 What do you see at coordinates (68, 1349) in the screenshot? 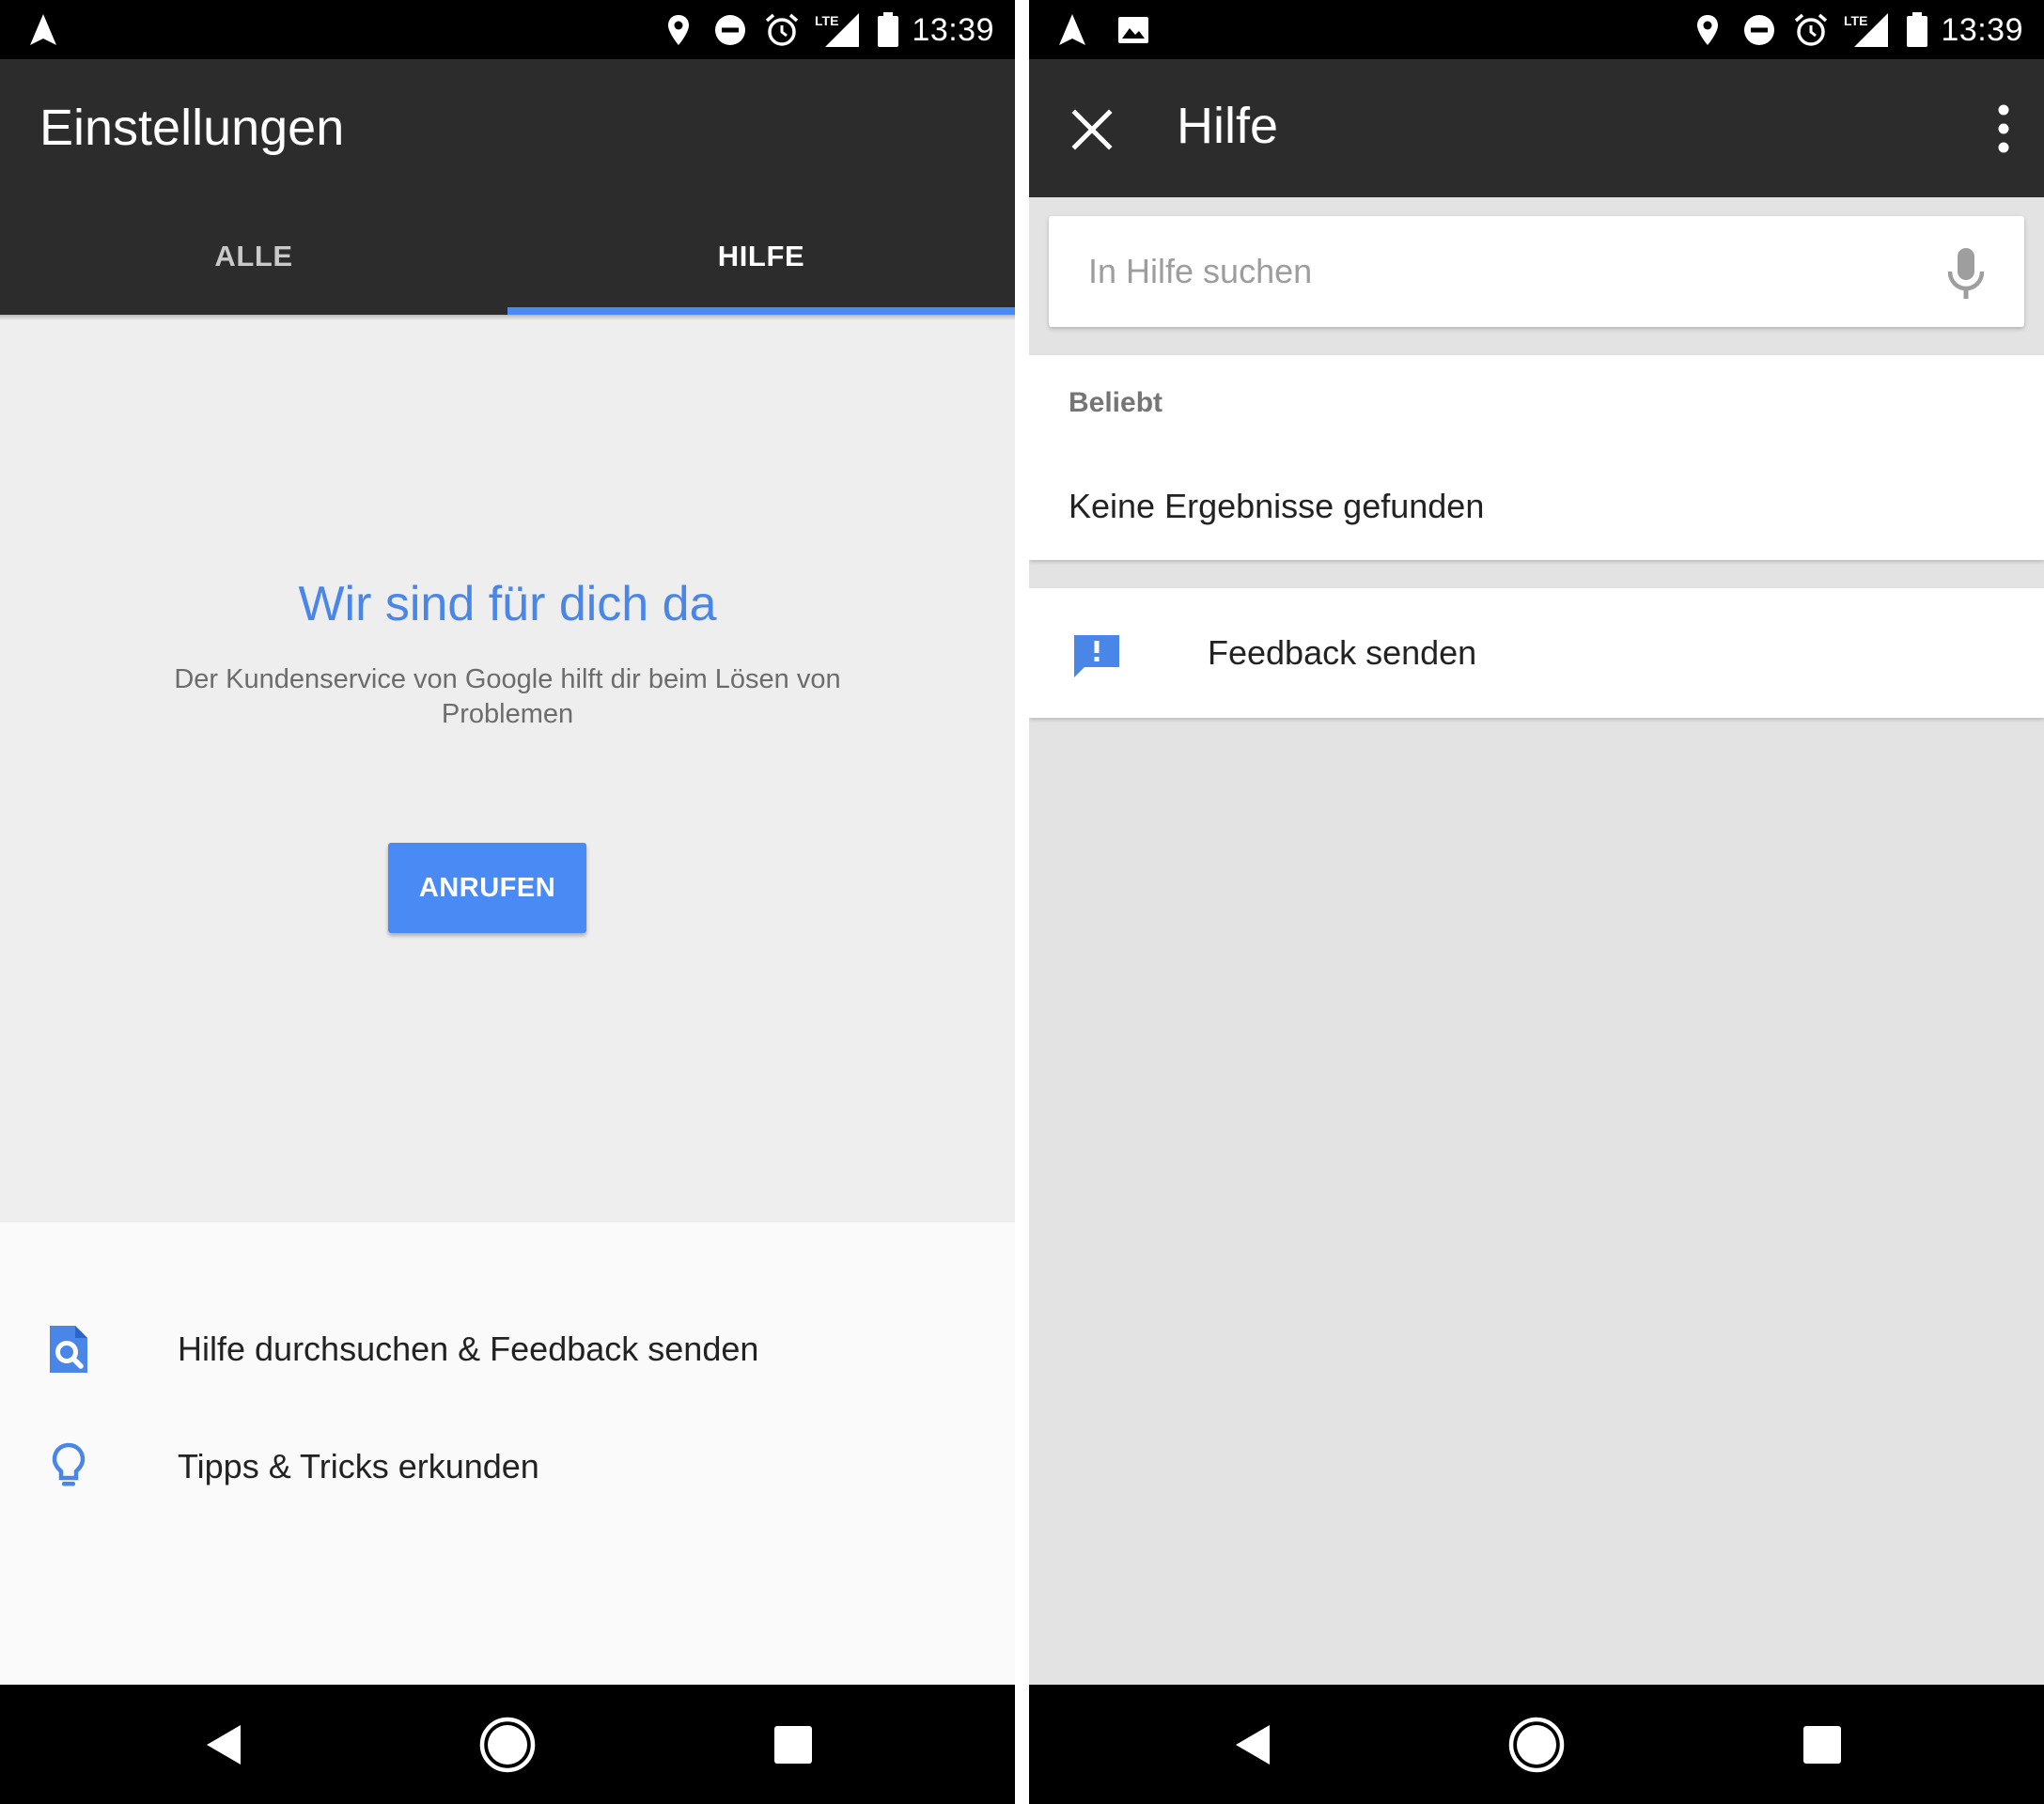
I see `search-help-icon` at bounding box center [68, 1349].